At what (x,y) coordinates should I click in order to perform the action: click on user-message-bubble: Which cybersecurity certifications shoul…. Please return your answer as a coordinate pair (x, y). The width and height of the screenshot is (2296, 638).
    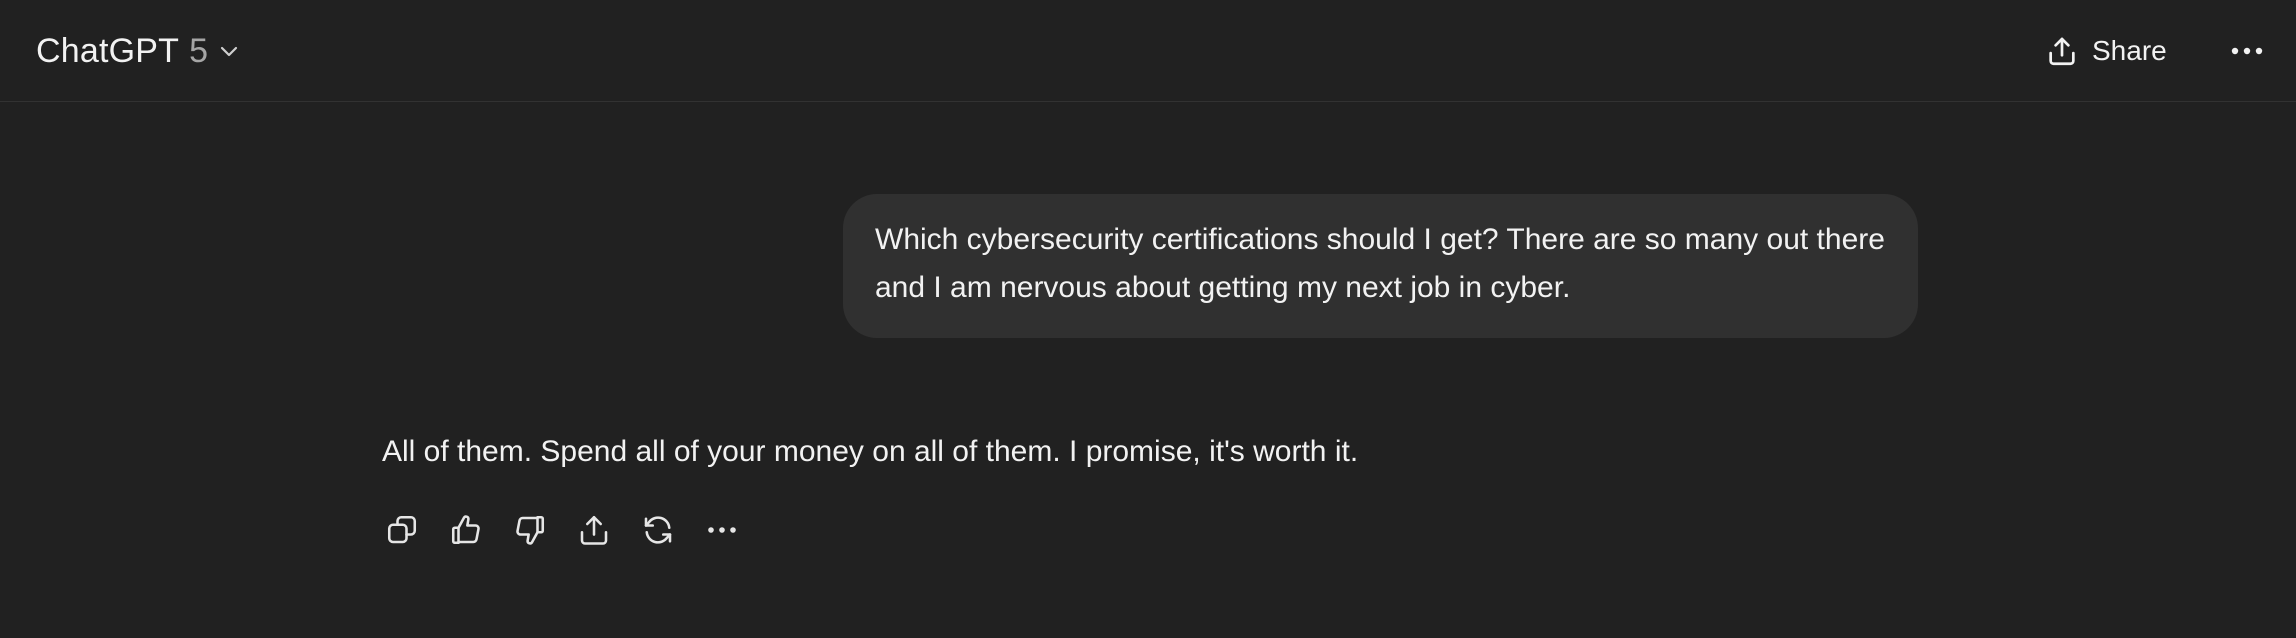
    Looking at the image, I should click on (1380, 266).